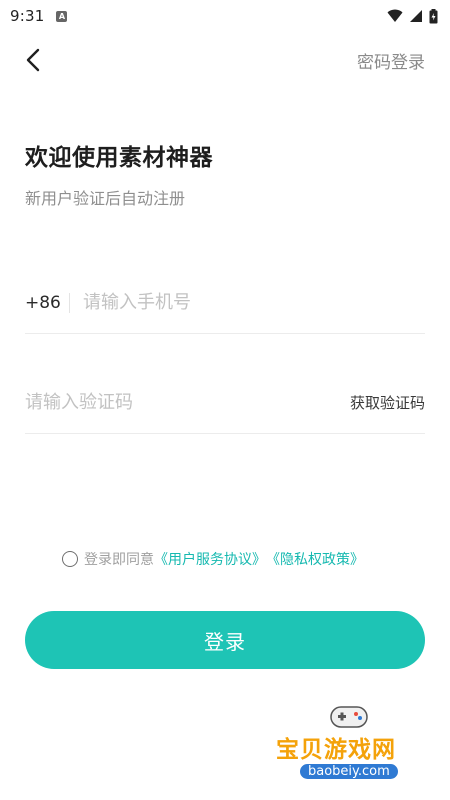 The image size is (450, 800). What do you see at coordinates (105, 198) in the screenshot?
I see `page-subtitle: 新用户验证后自动注册` at bounding box center [105, 198].